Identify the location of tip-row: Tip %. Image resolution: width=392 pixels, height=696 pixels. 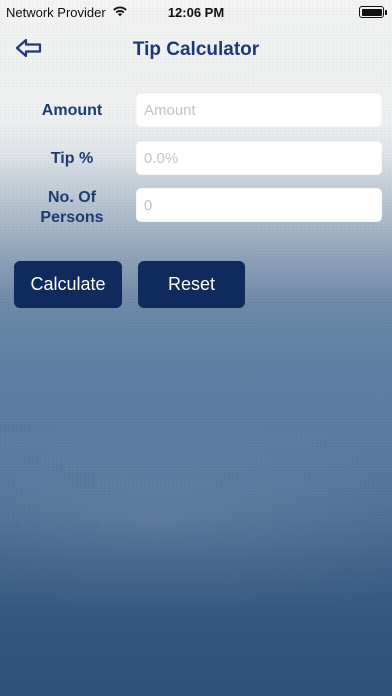
(196, 158).